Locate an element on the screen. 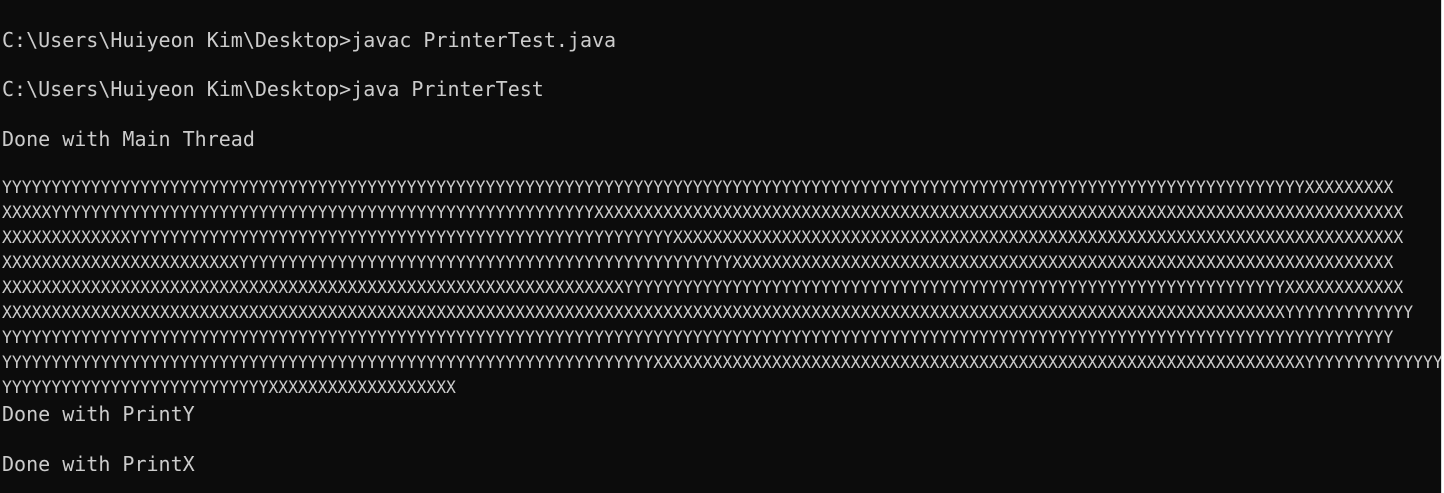 Image resolution: width=1444 pixels, height=493 pixels. output-printy-done: Done with PrintY is located at coordinates (98, 414).